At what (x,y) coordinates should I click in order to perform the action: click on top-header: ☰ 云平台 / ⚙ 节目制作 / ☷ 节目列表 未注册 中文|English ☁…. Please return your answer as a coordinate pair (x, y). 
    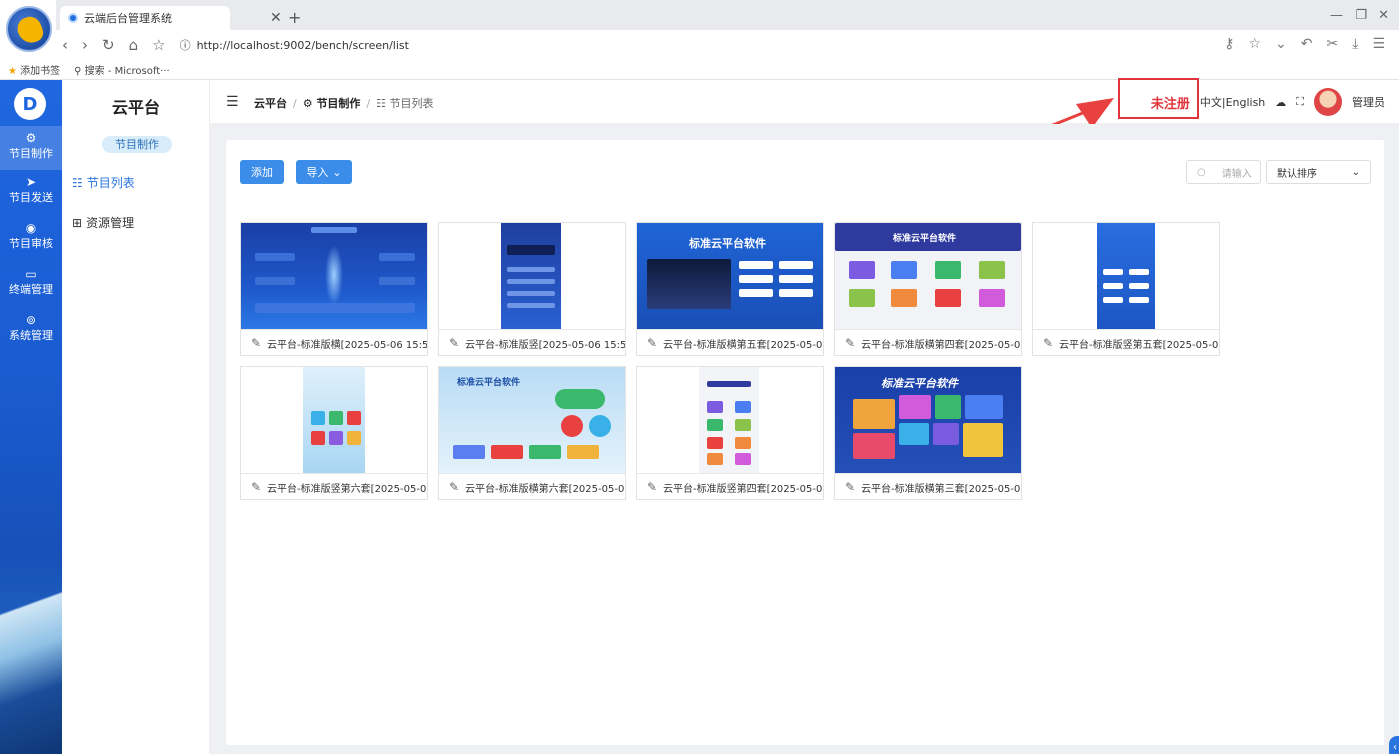
    Looking at the image, I should click on (804, 102).